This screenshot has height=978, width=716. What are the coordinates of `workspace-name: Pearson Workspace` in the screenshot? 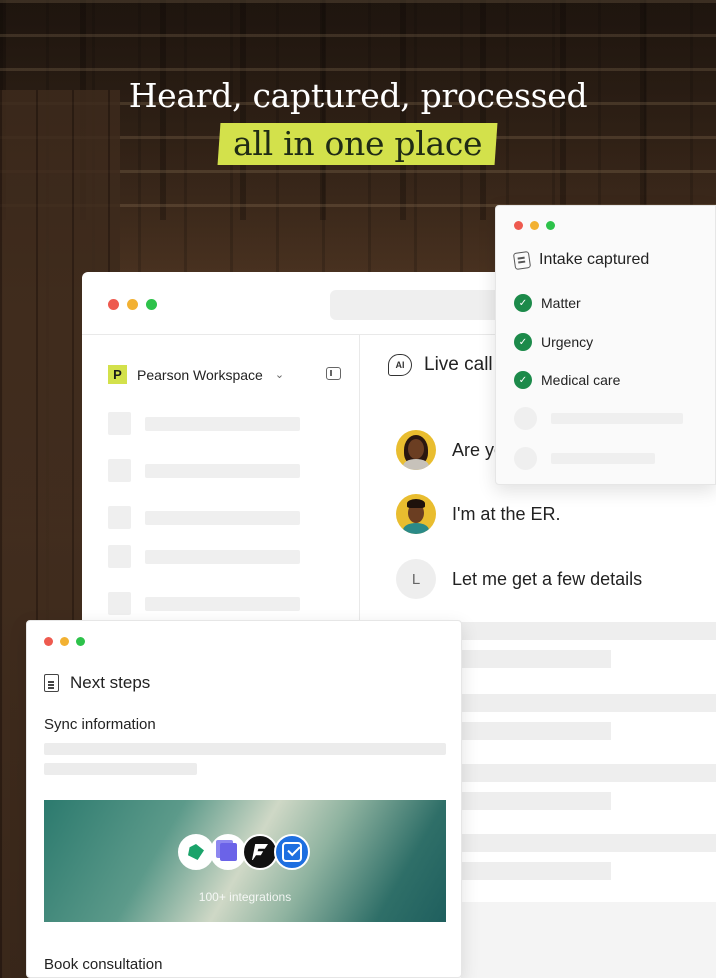 It's located at (200, 374).